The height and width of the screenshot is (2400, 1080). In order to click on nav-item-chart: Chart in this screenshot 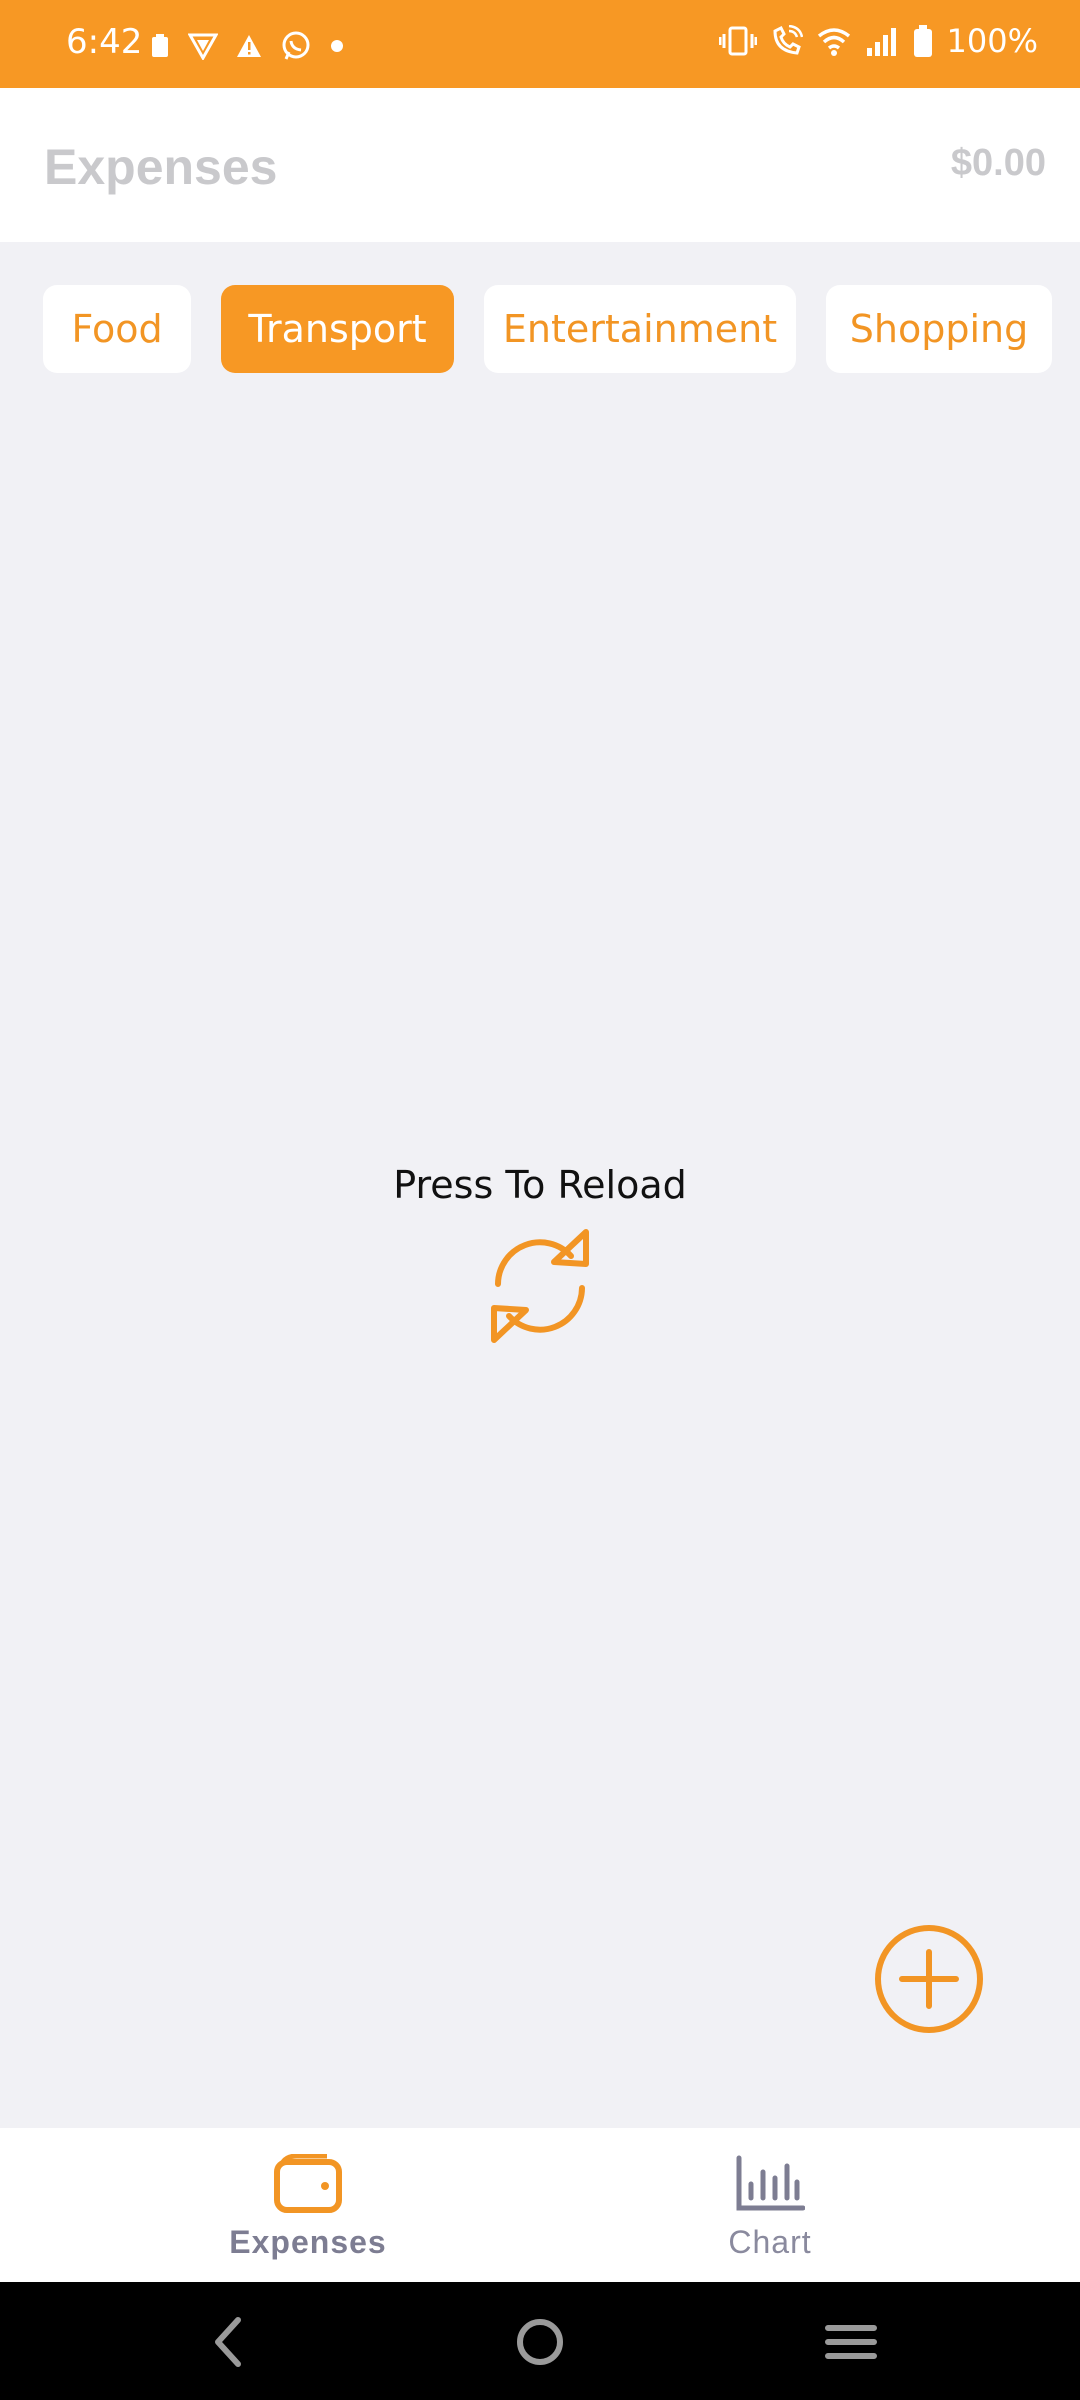, I will do `click(770, 2205)`.